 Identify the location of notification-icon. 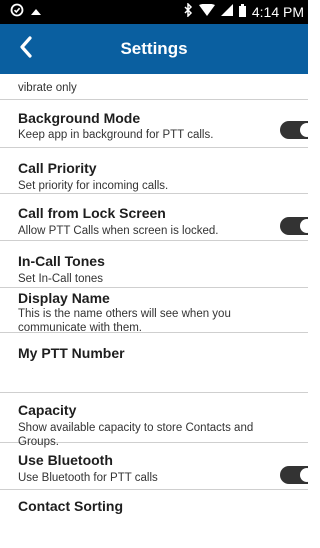
(17, 12).